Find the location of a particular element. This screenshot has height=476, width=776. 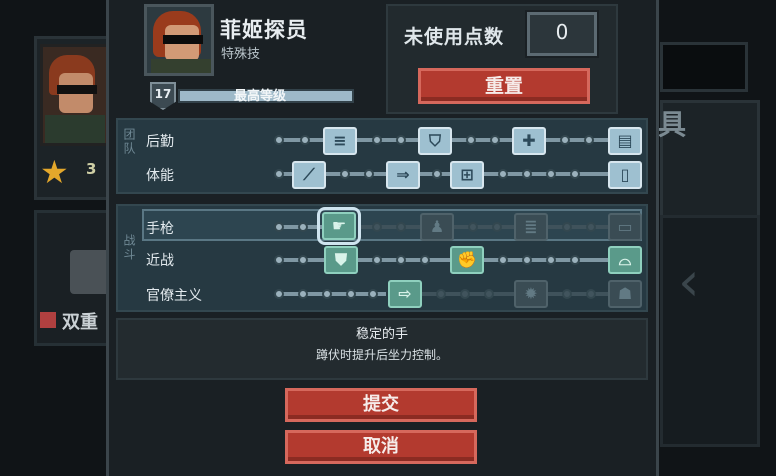

gun-icon is located at coordinates (90, 272).